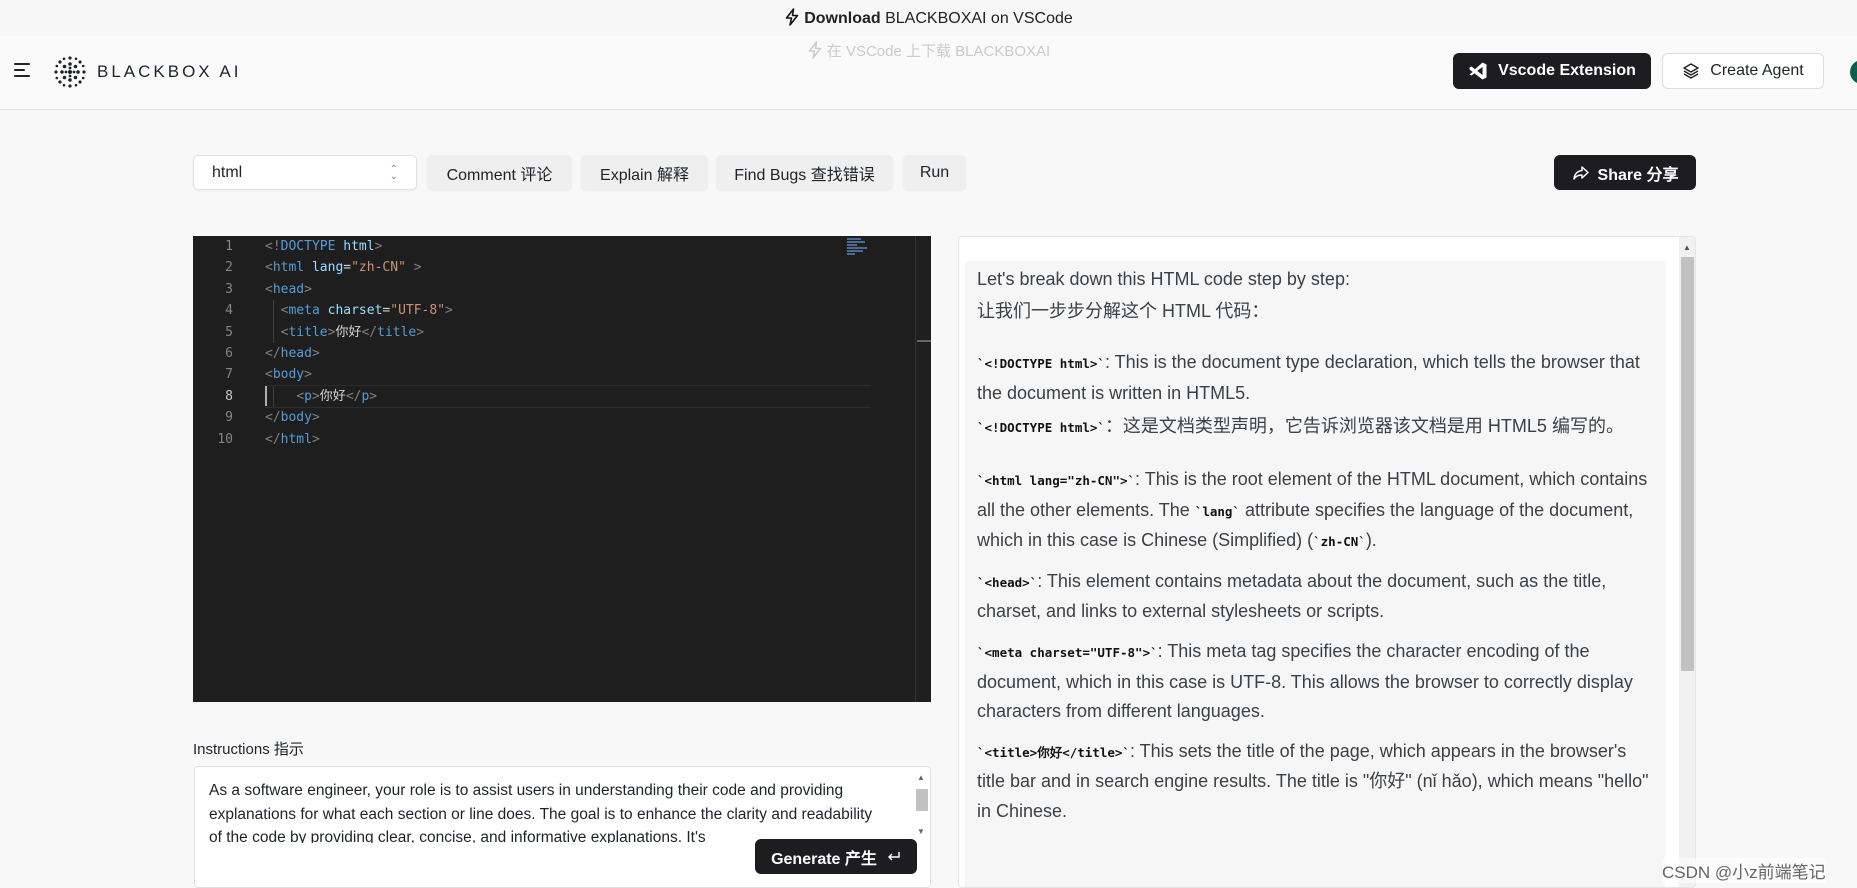 The height and width of the screenshot is (888, 1857). I want to click on scroll-down-arrow-icon: ▼, so click(921, 831).